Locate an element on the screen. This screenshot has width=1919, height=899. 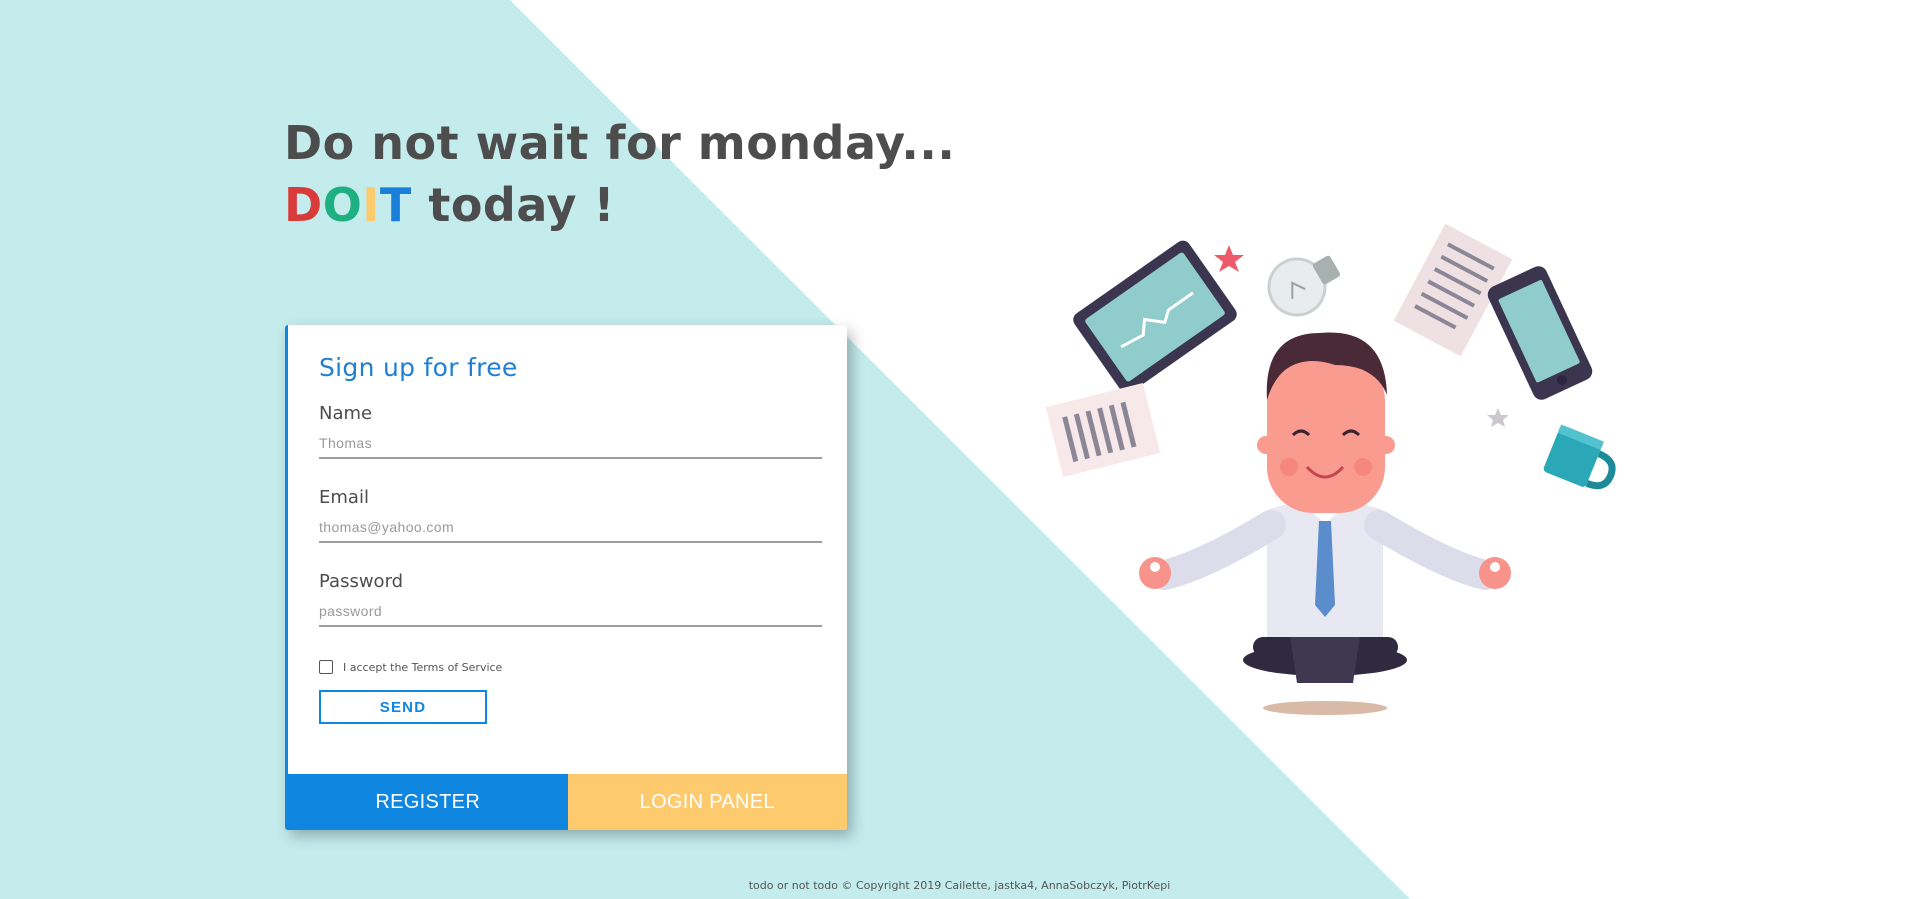
tablet-icon is located at coordinates (1155, 317).